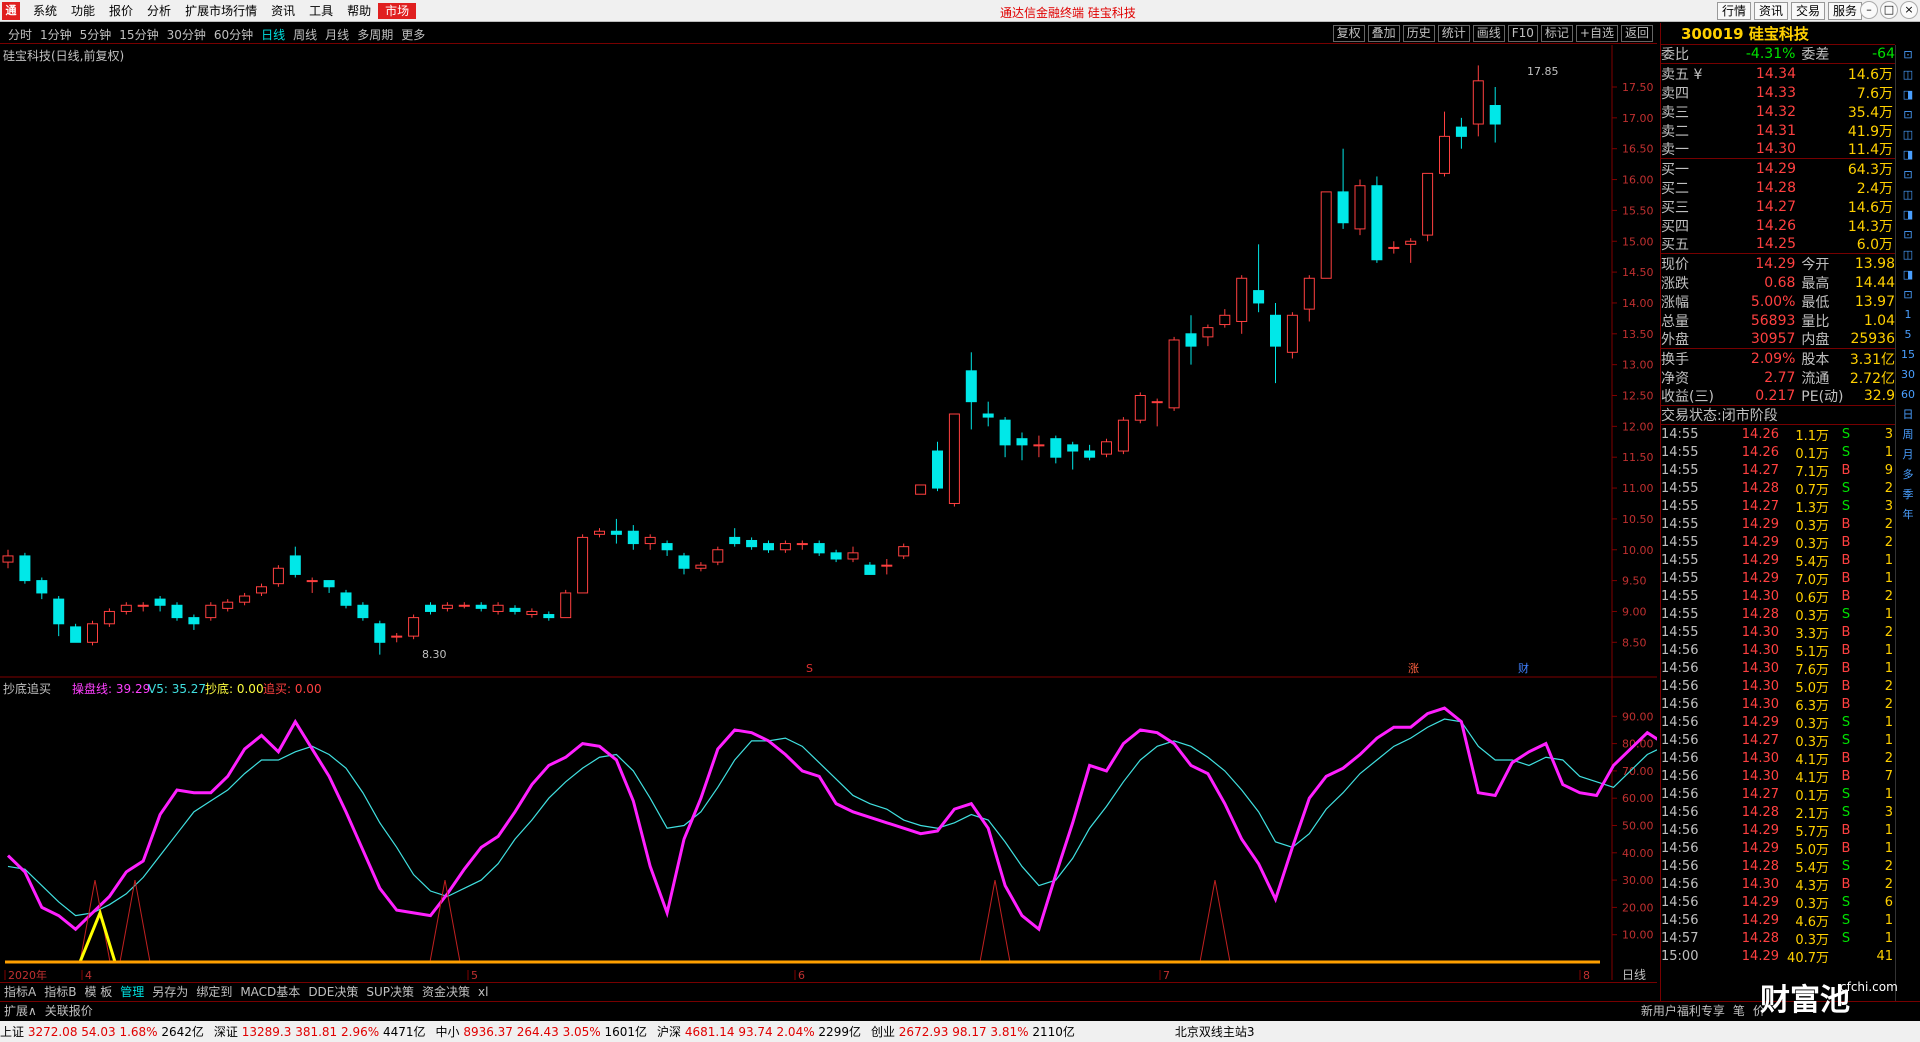  What do you see at coordinates (337, 34) in the screenshot?
I see `period-tab-8: 月线` at bounding box center [337, 34].